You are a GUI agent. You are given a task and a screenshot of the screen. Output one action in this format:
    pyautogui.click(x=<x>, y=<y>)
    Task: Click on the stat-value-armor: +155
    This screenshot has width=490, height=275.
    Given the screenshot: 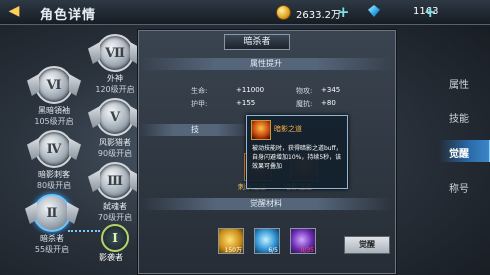 What is the action you would take?
    pyautogui.click(x=246, y=103)
    